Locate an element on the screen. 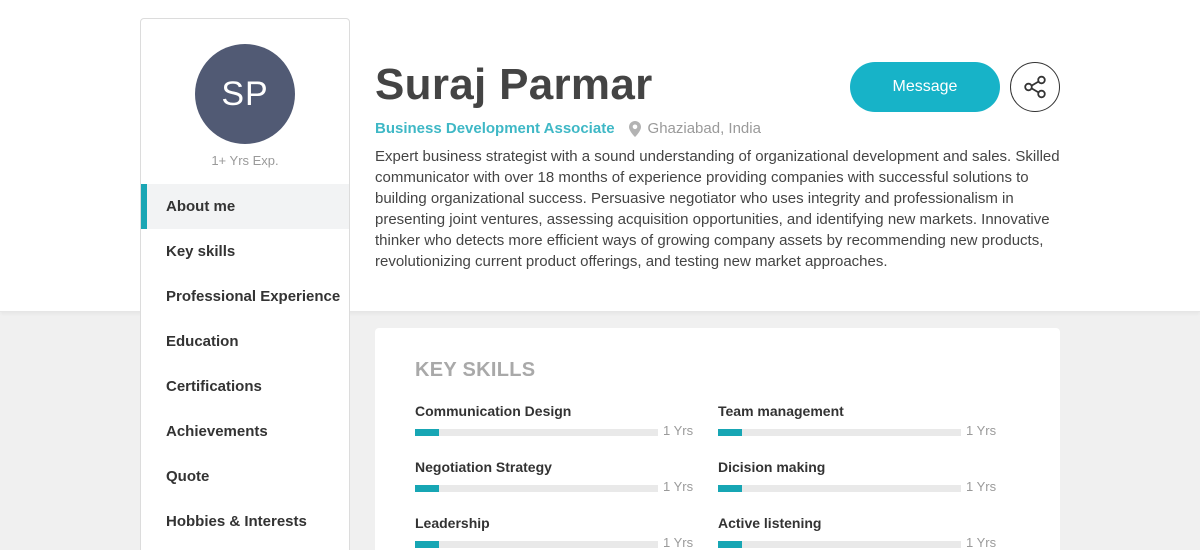  nav-item-professional-experience: Professional Experience is located at coordinates (245, 296).